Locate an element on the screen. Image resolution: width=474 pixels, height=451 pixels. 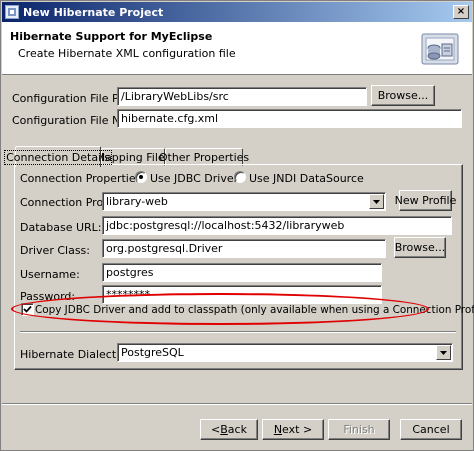
hibernate-config-wizard-icon is located at coordinates (440, 49).